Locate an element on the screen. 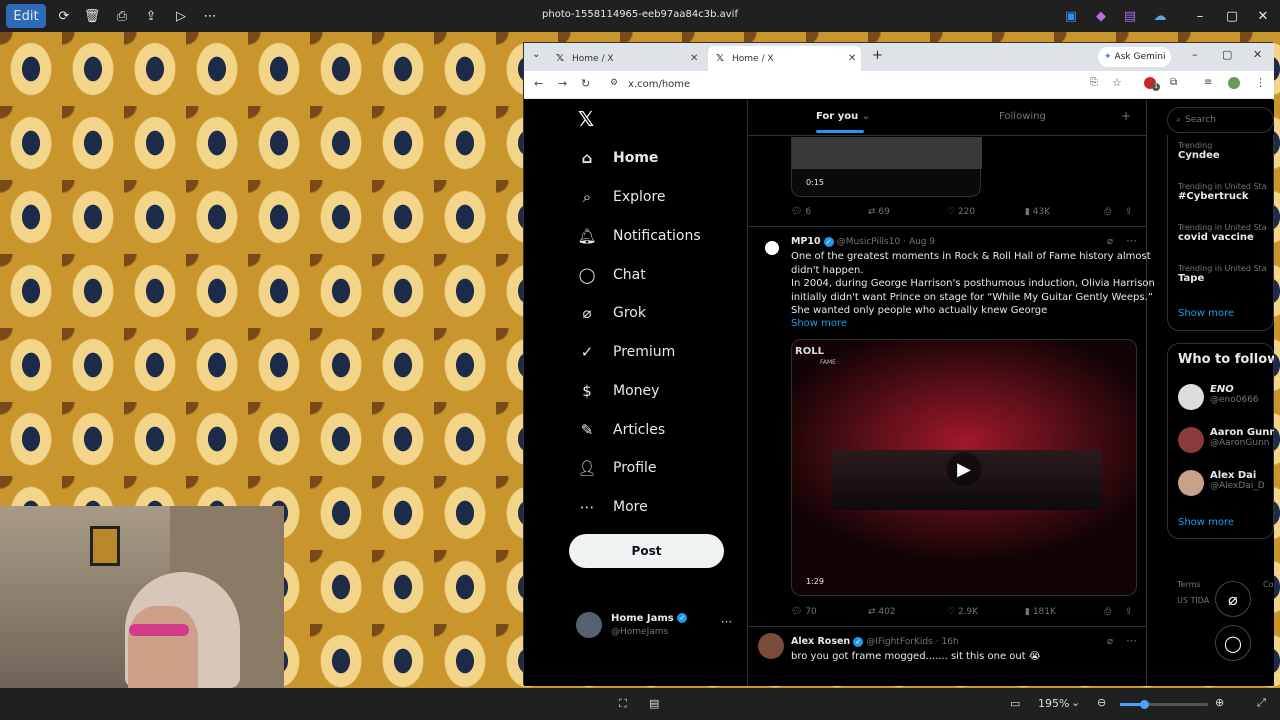  reply-button: 💬︎ 70 is located at coordinates (804, 612).